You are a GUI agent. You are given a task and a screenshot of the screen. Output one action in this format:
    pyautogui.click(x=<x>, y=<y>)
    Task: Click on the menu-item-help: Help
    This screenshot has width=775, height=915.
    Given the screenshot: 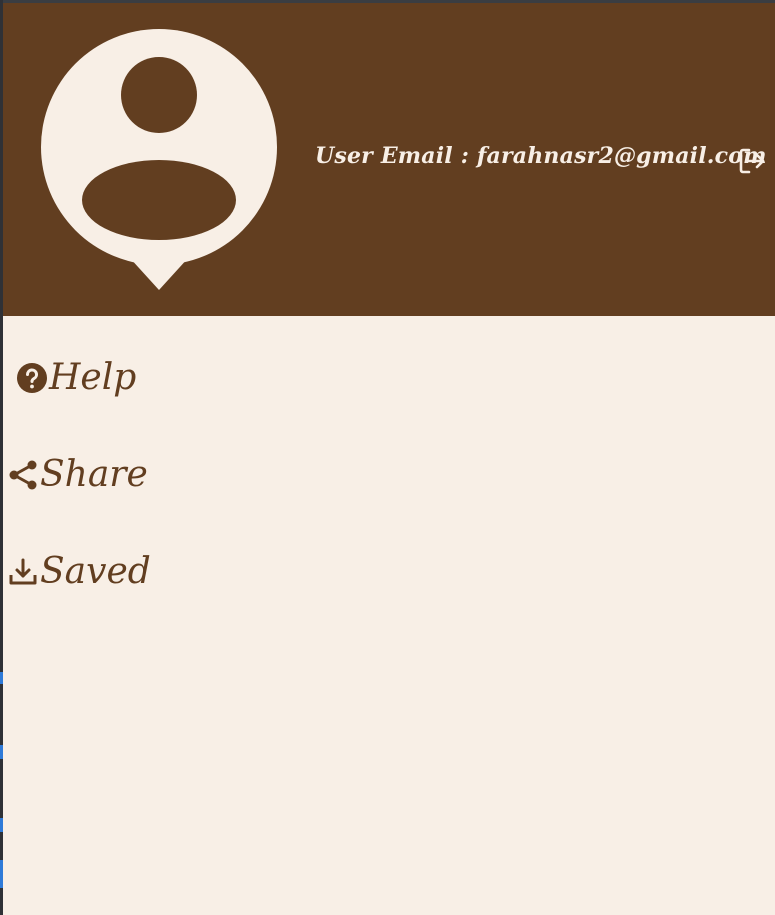 What is the action you would take?
    pyautogui.click(x=75, y=378)
    